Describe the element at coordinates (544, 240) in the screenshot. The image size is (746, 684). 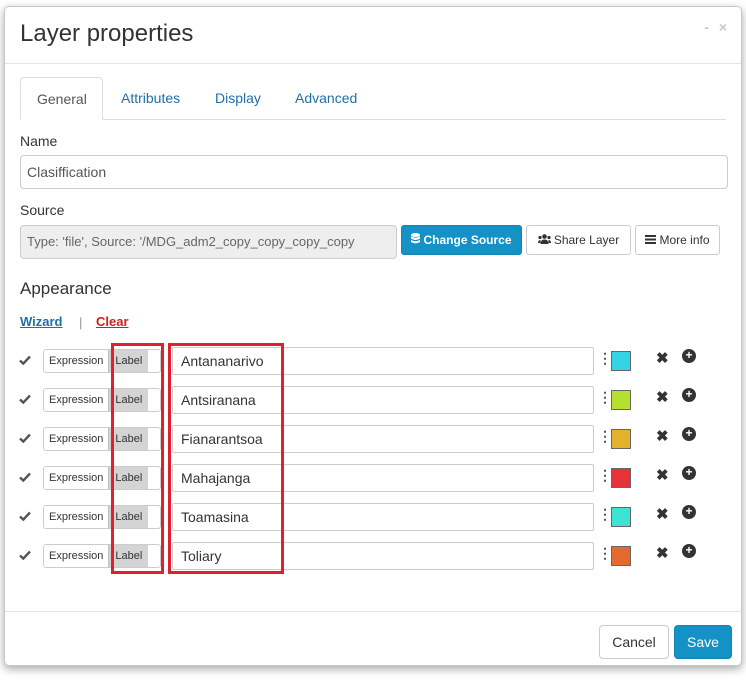
I see `users-icon` at that location.